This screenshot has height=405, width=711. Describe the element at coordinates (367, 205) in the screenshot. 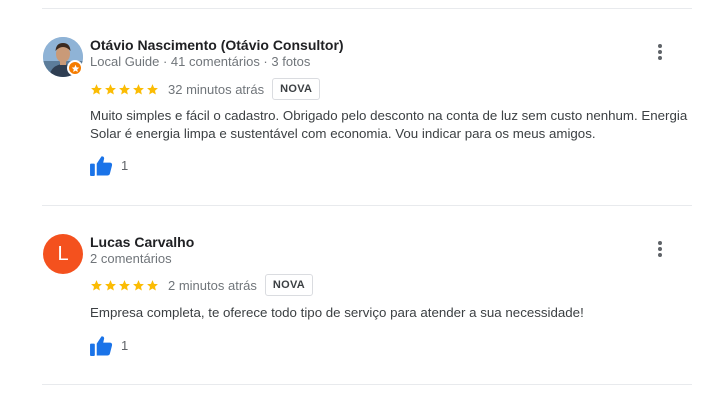

I see `divider-middle` at that location.